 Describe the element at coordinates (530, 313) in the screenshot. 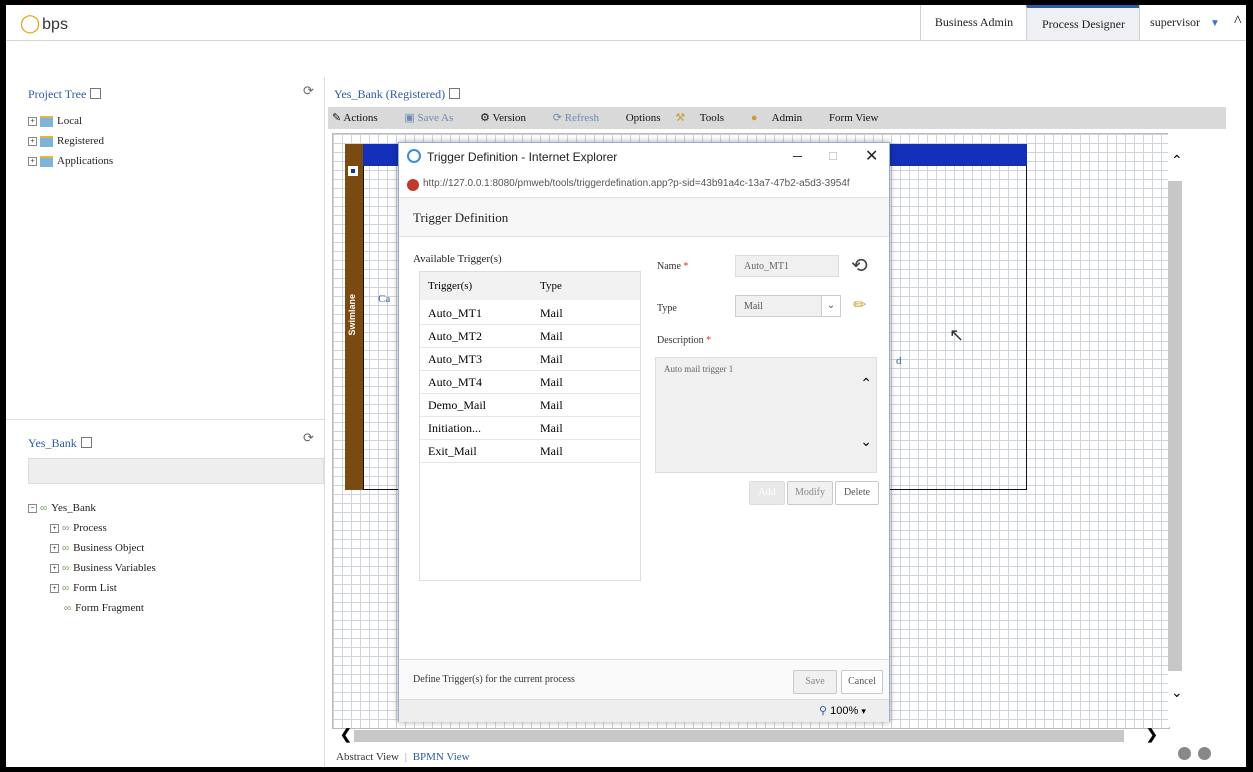

I see `table-row: Auto_MT1 Mail` at that location.